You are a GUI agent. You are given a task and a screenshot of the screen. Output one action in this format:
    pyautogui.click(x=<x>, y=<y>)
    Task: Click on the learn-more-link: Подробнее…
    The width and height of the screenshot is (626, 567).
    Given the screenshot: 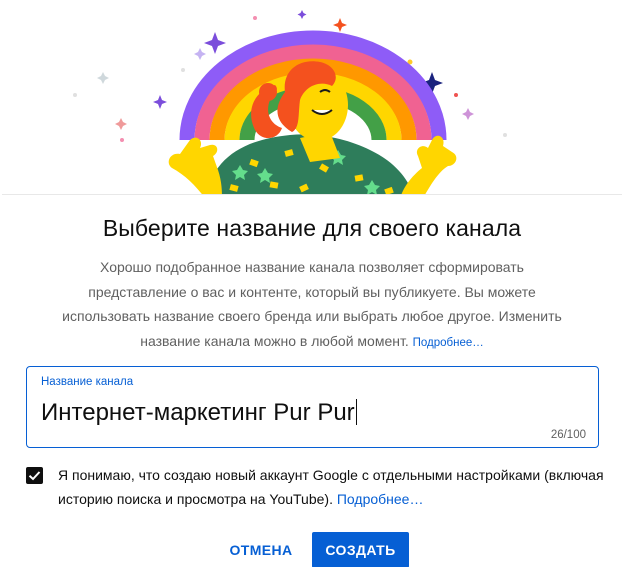 What is the action you would take?
    pyautogui.click(x=448, y=343)
    